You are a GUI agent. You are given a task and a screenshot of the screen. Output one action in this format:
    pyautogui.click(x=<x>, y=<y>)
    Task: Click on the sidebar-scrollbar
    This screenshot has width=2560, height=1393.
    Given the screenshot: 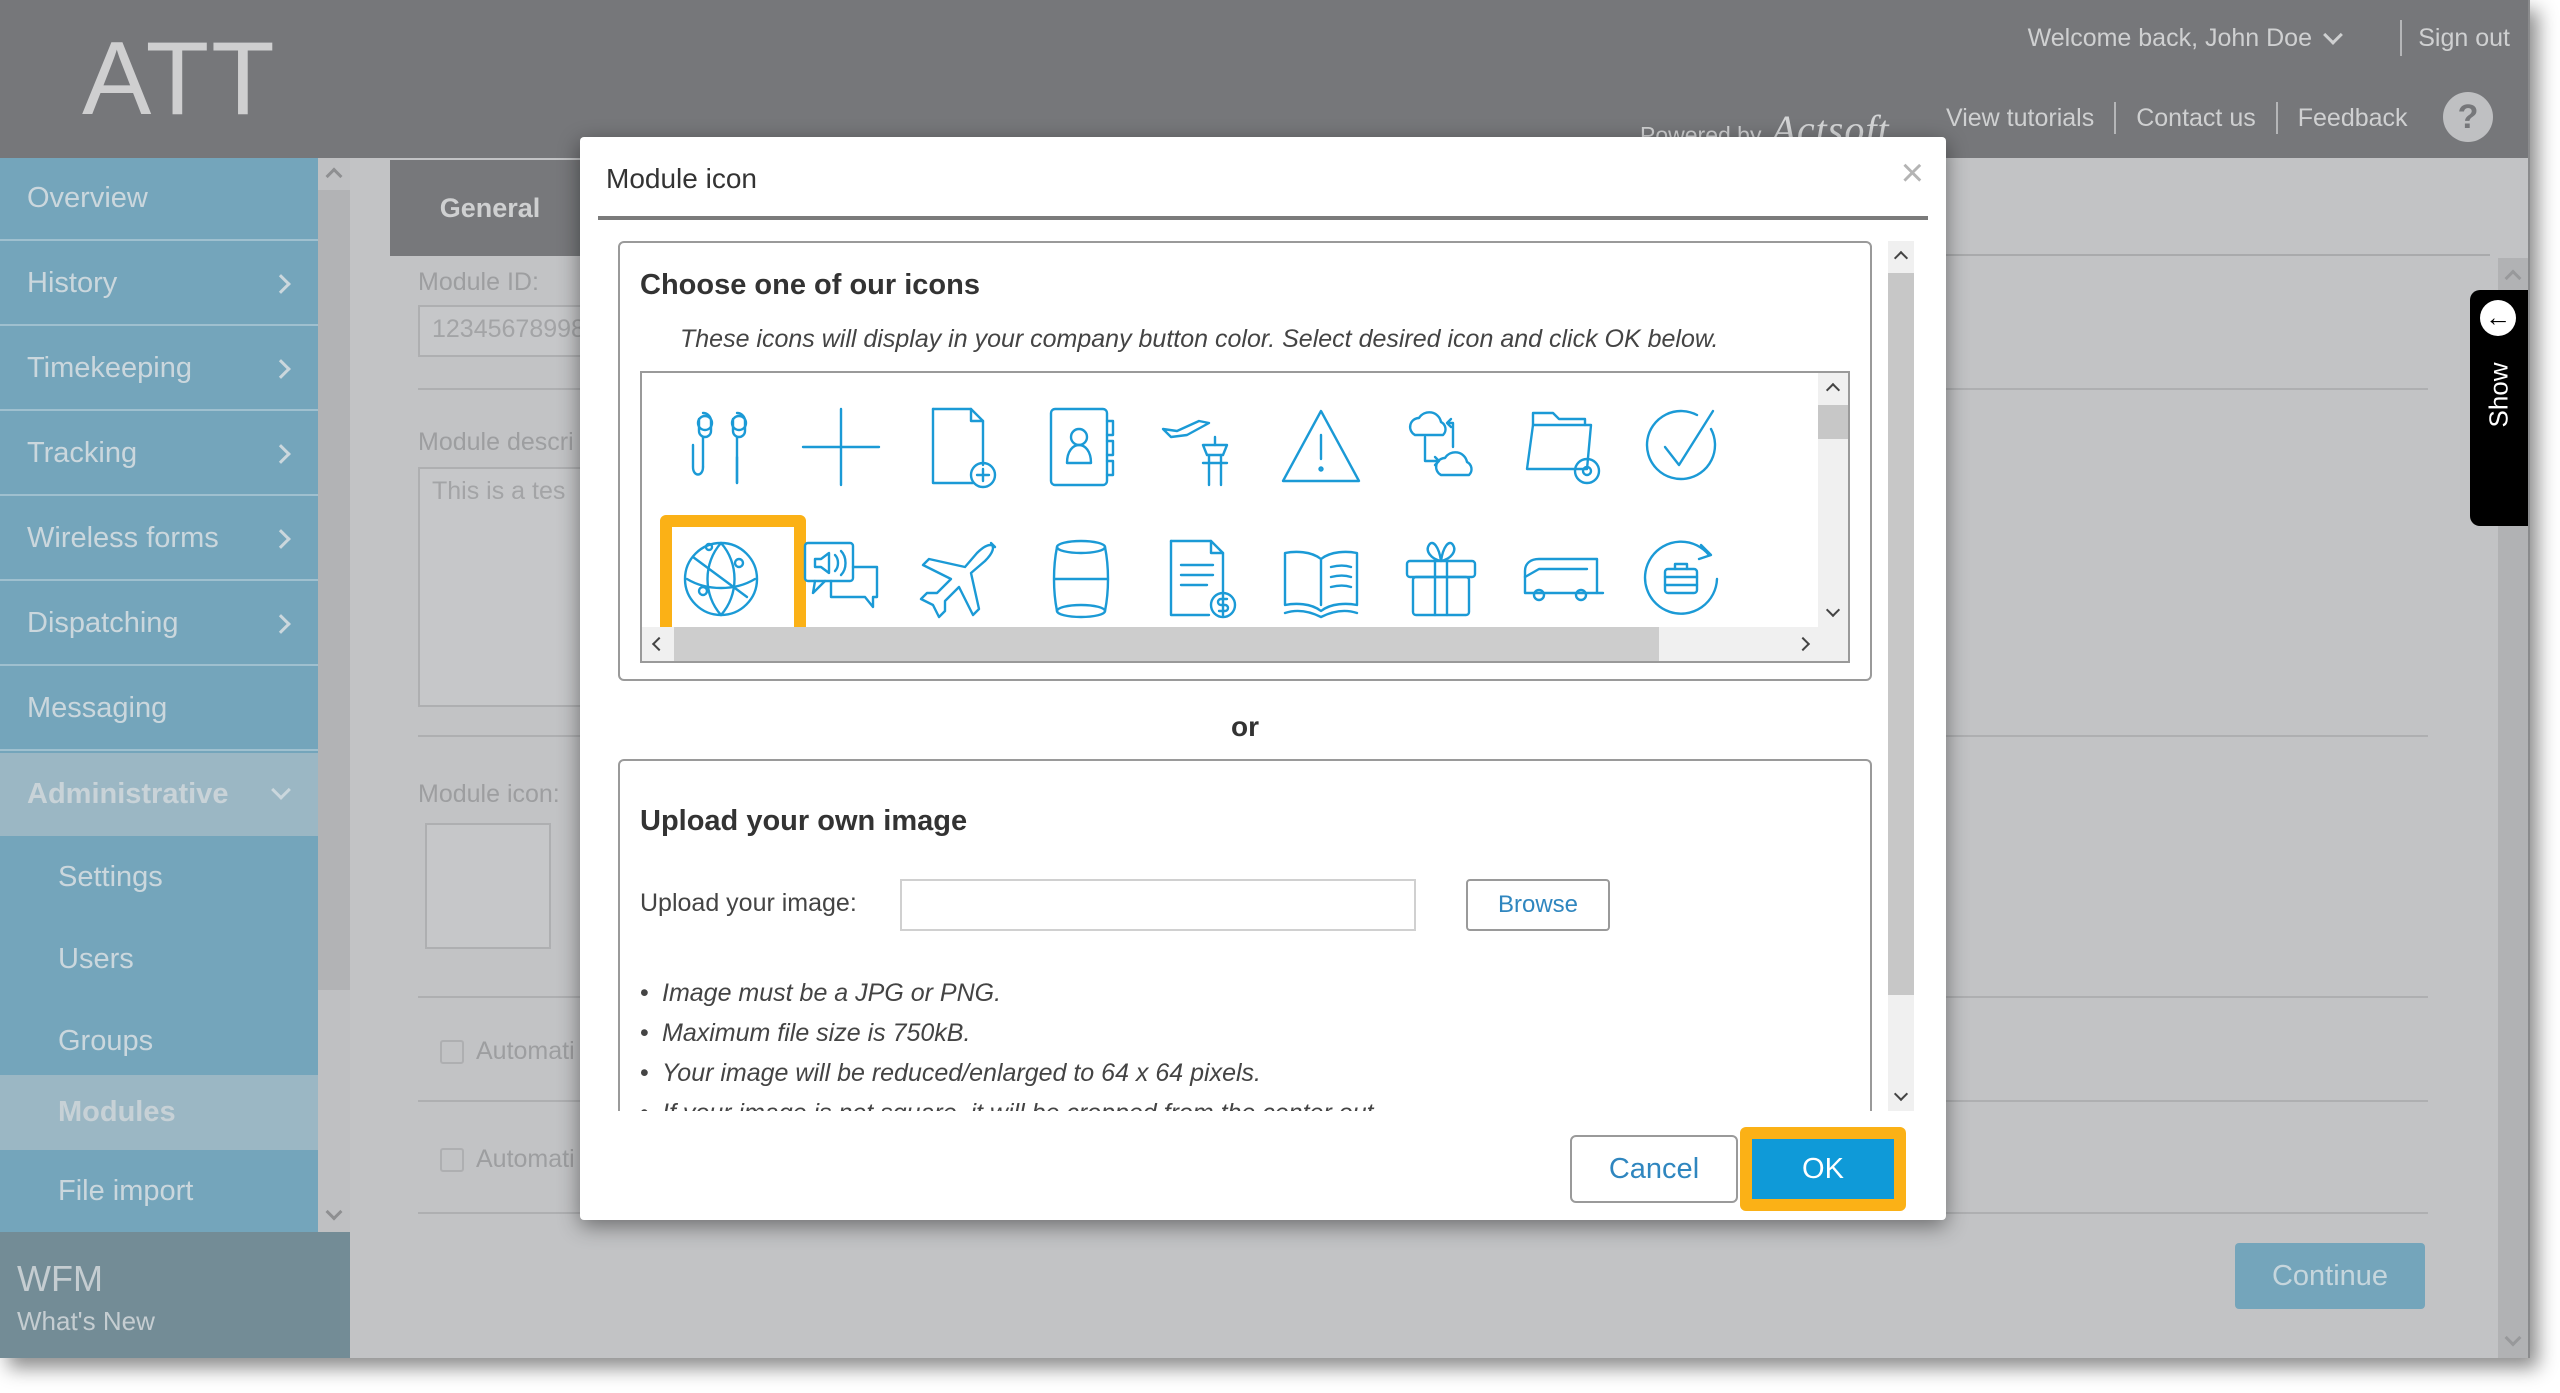 What is the action you would take?
    pyautogui.click(x=334, y=695)
    